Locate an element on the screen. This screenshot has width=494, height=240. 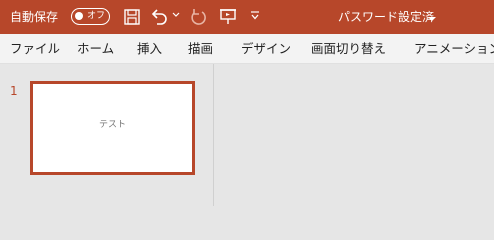
ribbon-tabs: ファイル ホーム 挿入 描画 デザイン 画面切り替え アニメーション is located at coordinates (247, 49).